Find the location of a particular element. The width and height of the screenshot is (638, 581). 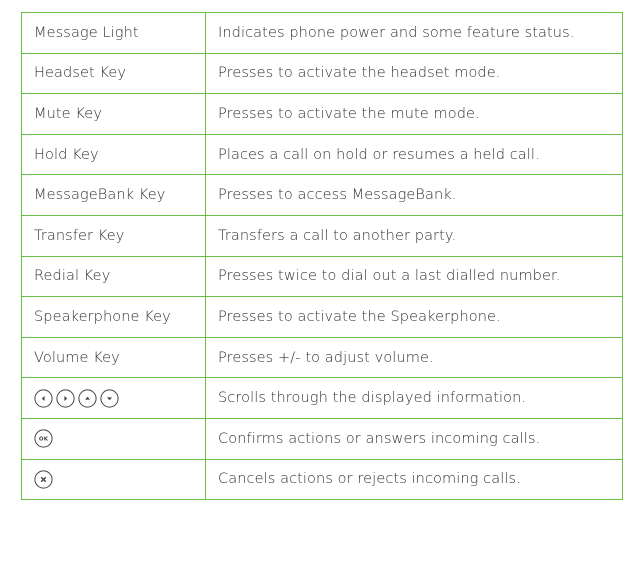

key-name-cell: Hold Key is located at coordinates (113, 154).